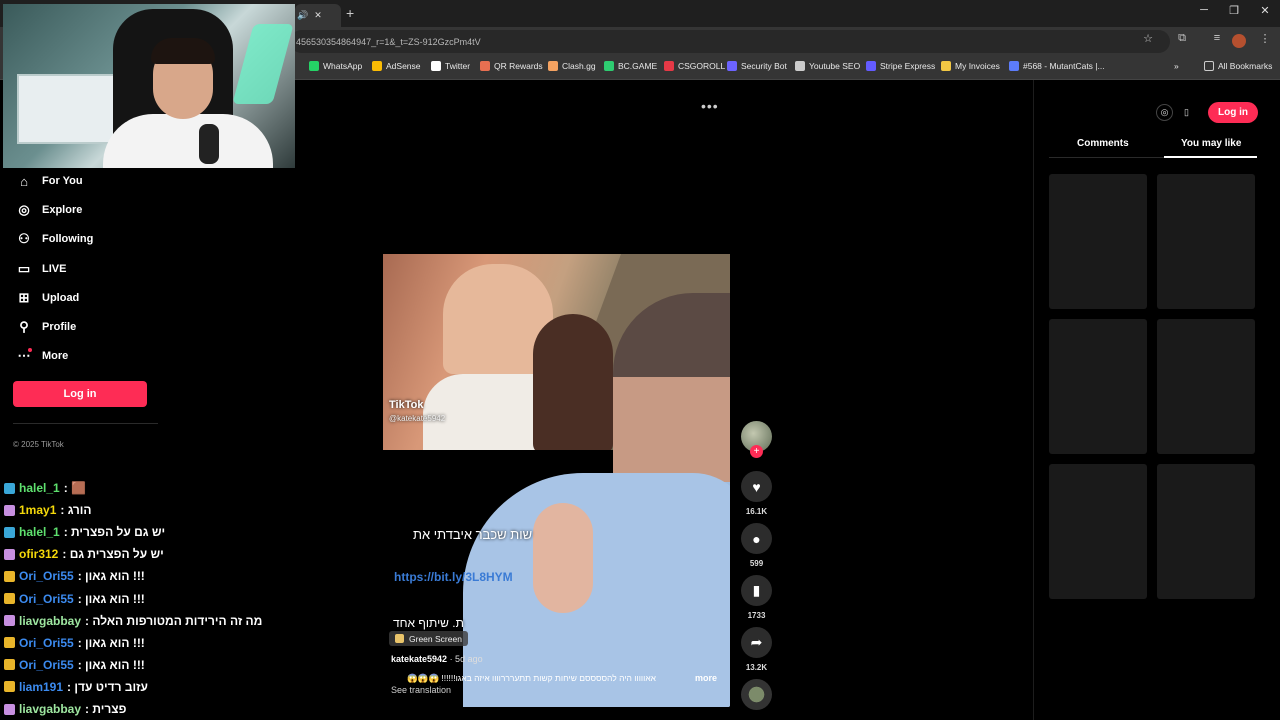  Describe the element at coordinates (730, 41) in the screenshot. I see `address-bar: 456530354864947_r=1&_t=ZS-912GzcPm4tV` at that location.